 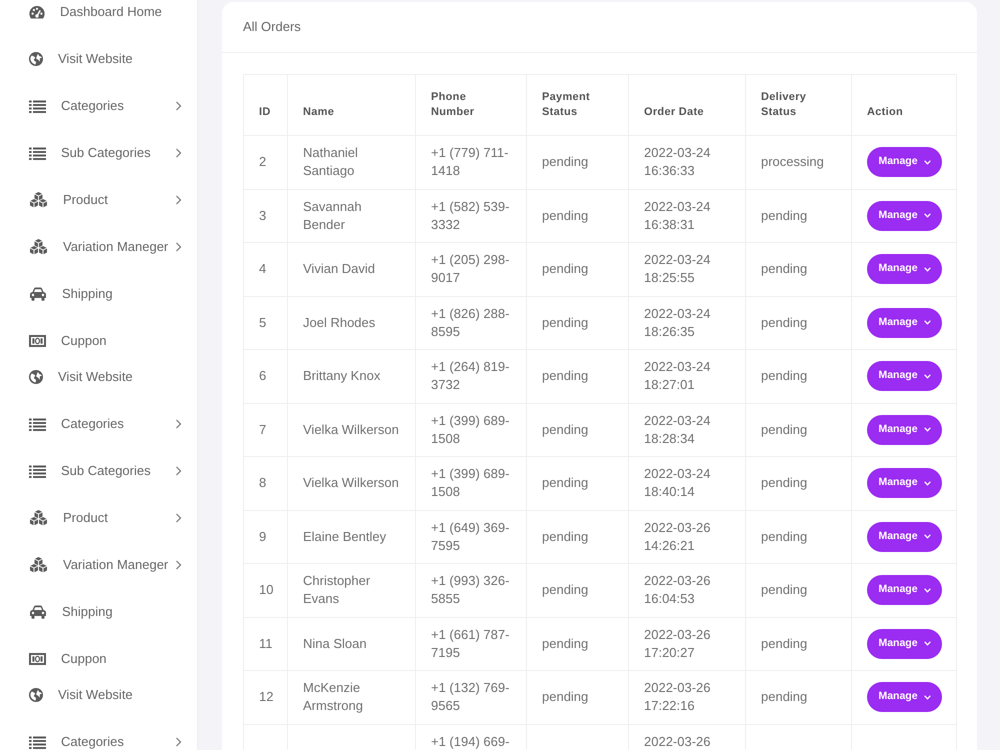 What do you see at coordinates (352, 429) in the screenshot?
I see `table-cell: Vielka Wilkerson` at bounding box center [352, 429].